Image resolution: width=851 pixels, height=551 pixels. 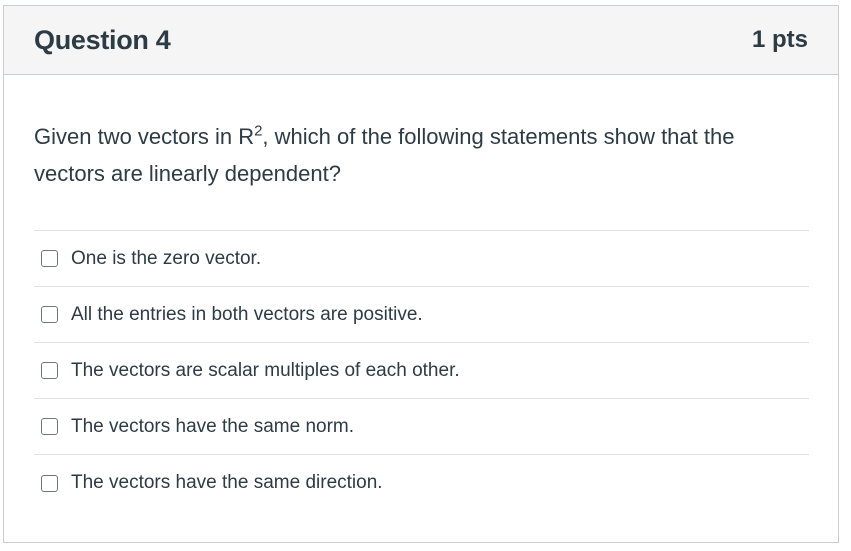 What do you see at coordinates (144, 136) in the screenshot?
I see `prompt-text-before: Given two vectors in R` at bounding box center [144, 136].